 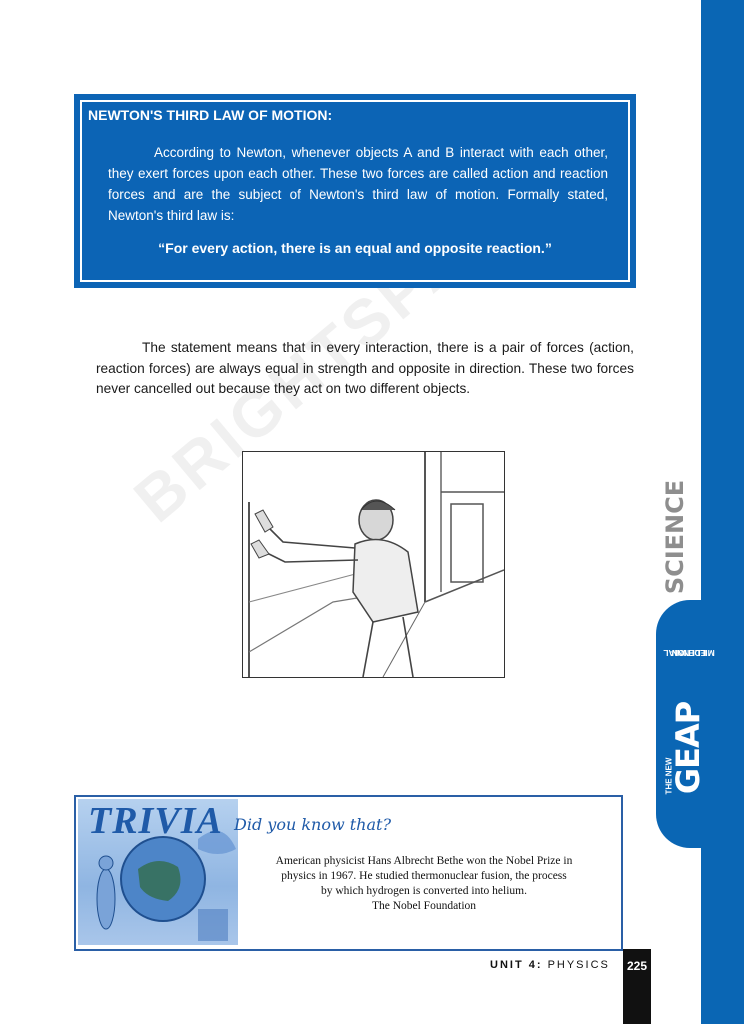 I want to click on pushing-wall-illustration, so click(x=373, y=564).